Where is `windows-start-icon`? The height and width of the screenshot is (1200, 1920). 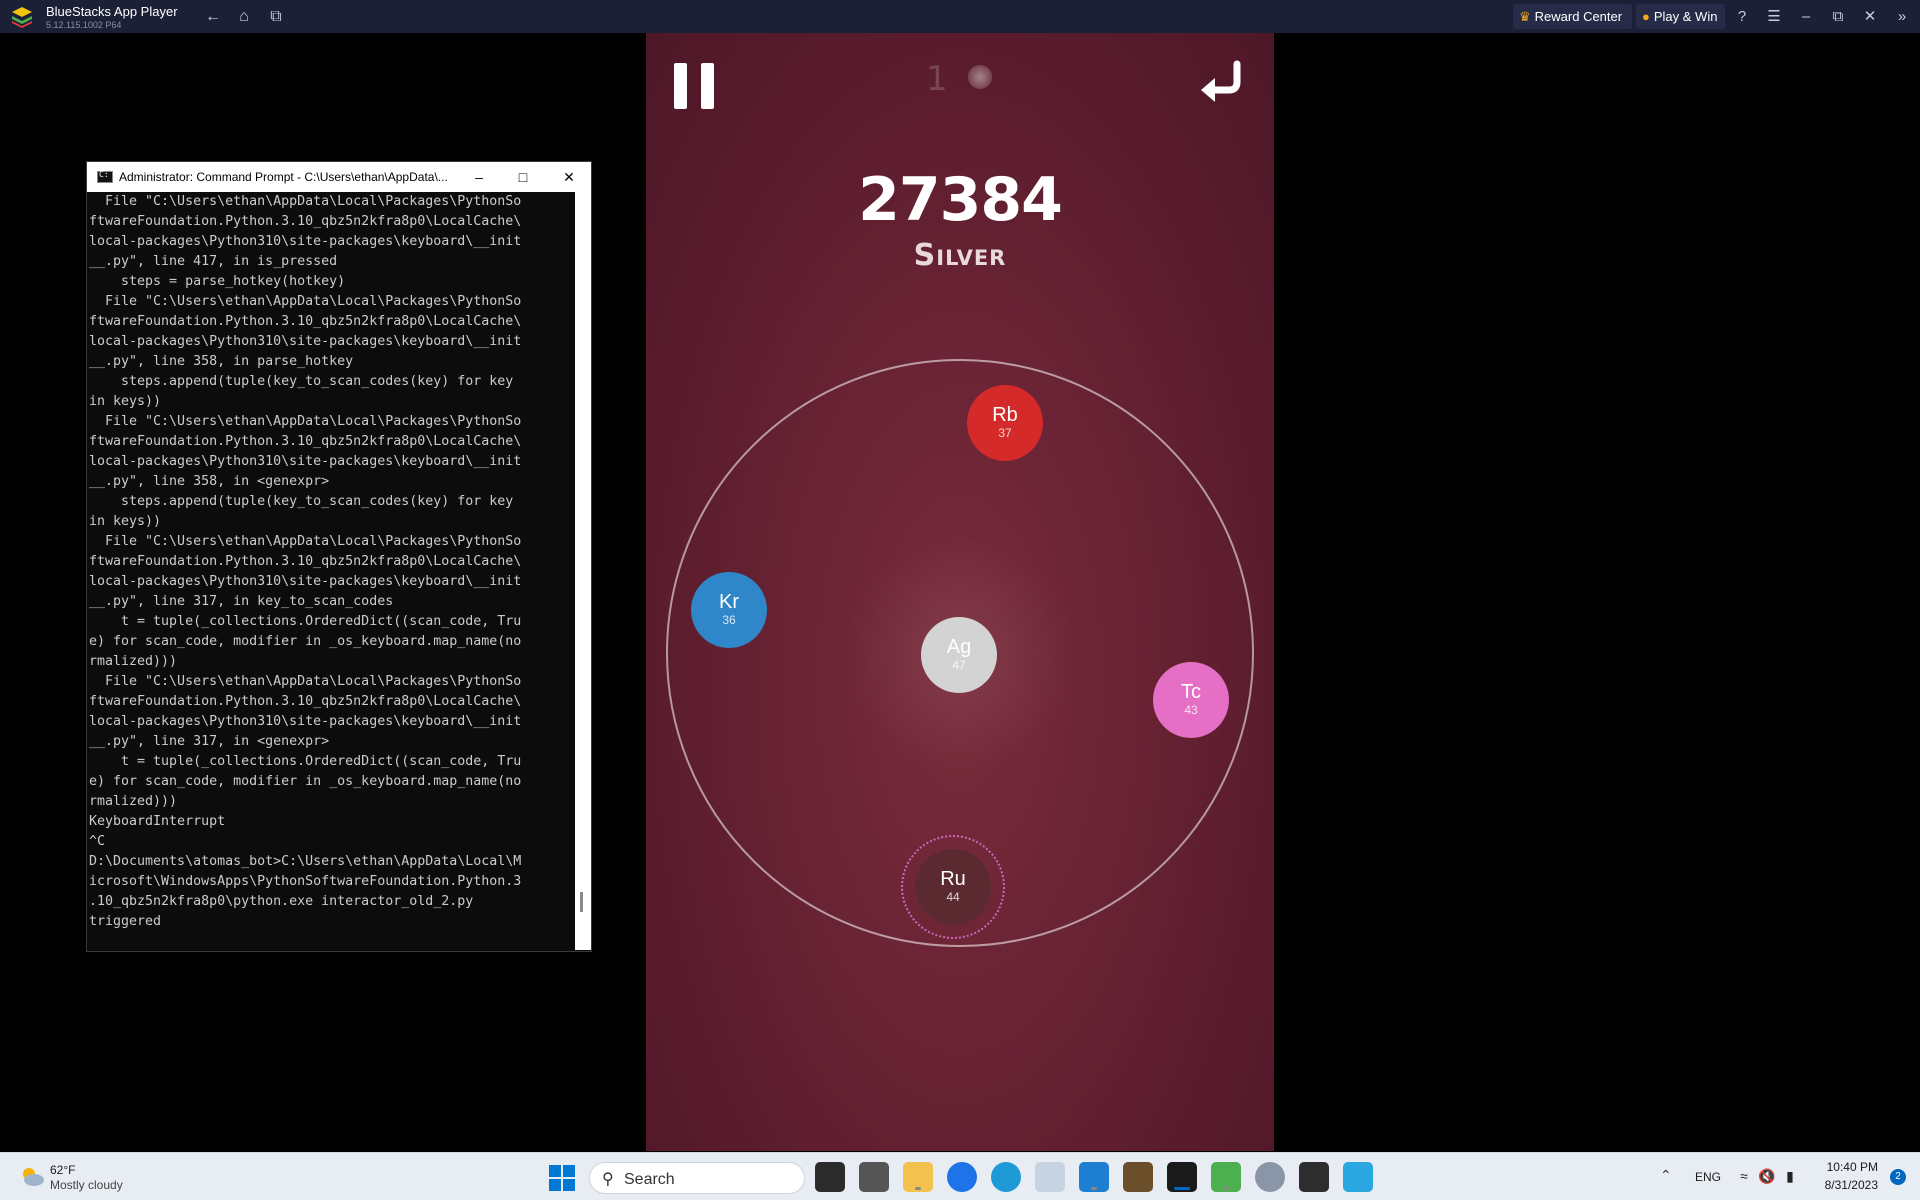 windows-start-icon is located at coordinates (562, 1178).